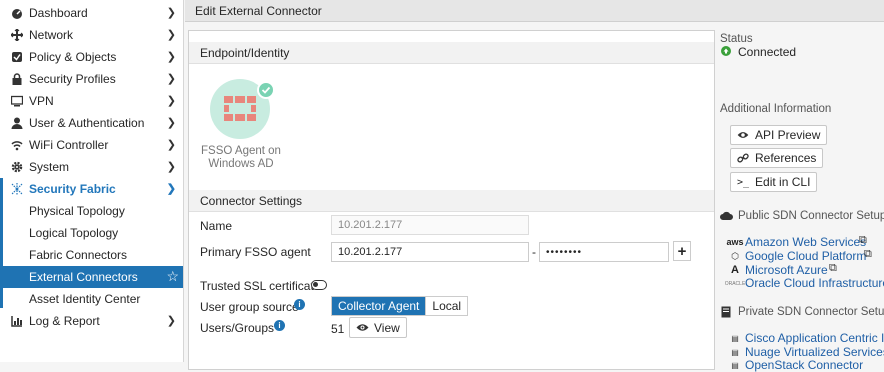  Describe the element at coordinates (92, 13) in the screenshot. I see `sidebar-item-dashboard: Dashboard ❯` at that location.